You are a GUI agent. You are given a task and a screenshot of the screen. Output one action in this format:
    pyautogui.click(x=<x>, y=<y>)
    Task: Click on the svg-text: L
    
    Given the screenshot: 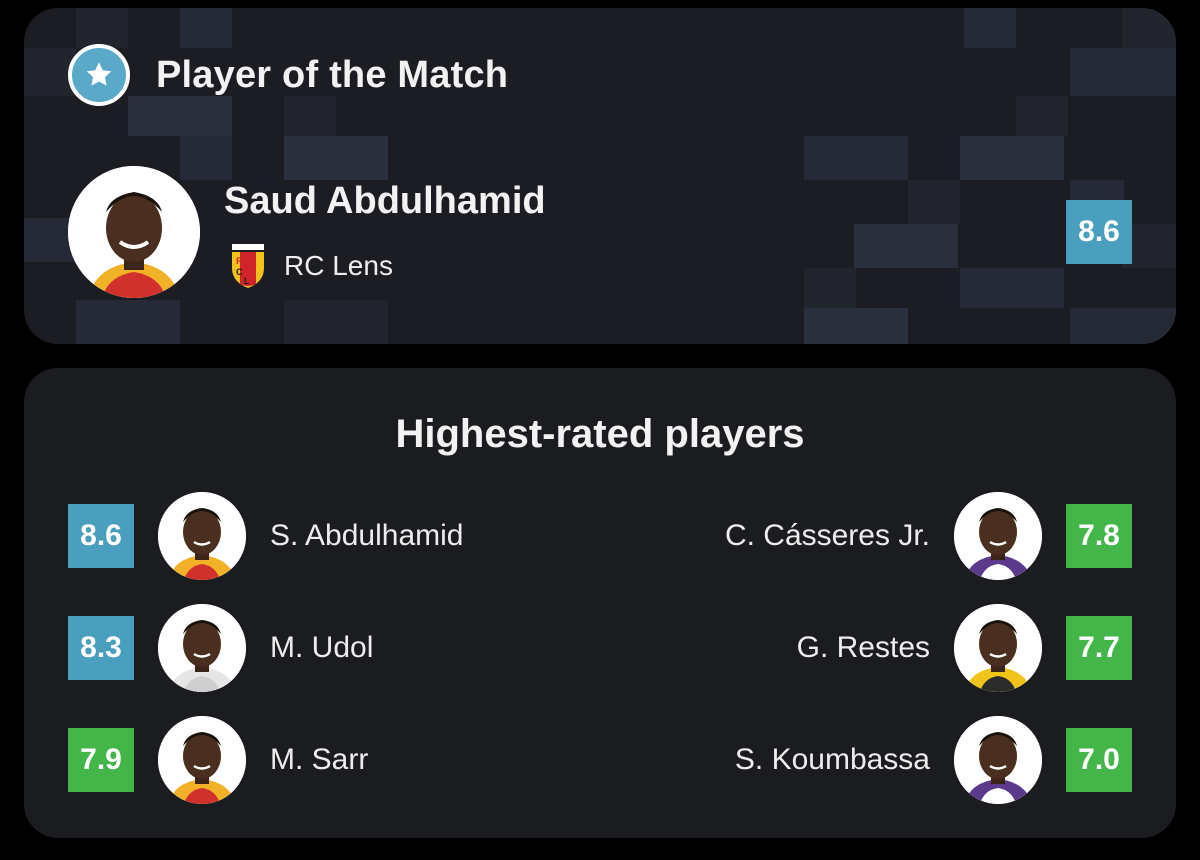 What is the action you would take?
    pyautogui.click(x=247, y=281)
    